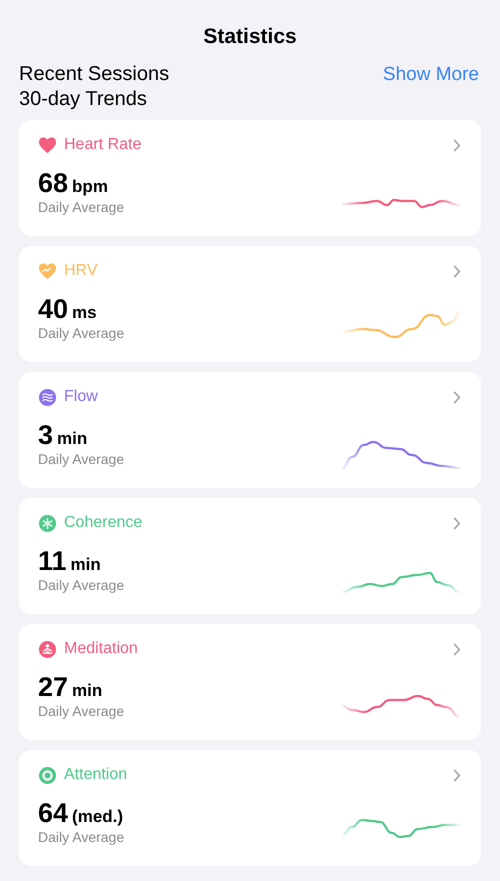 Image resolution: width=500 pixels, height=881 pixels. What do you see at coordinates (63, 435) in the screenshot?
I see `metric-value: 3 min` at bounding box center [63, 435].